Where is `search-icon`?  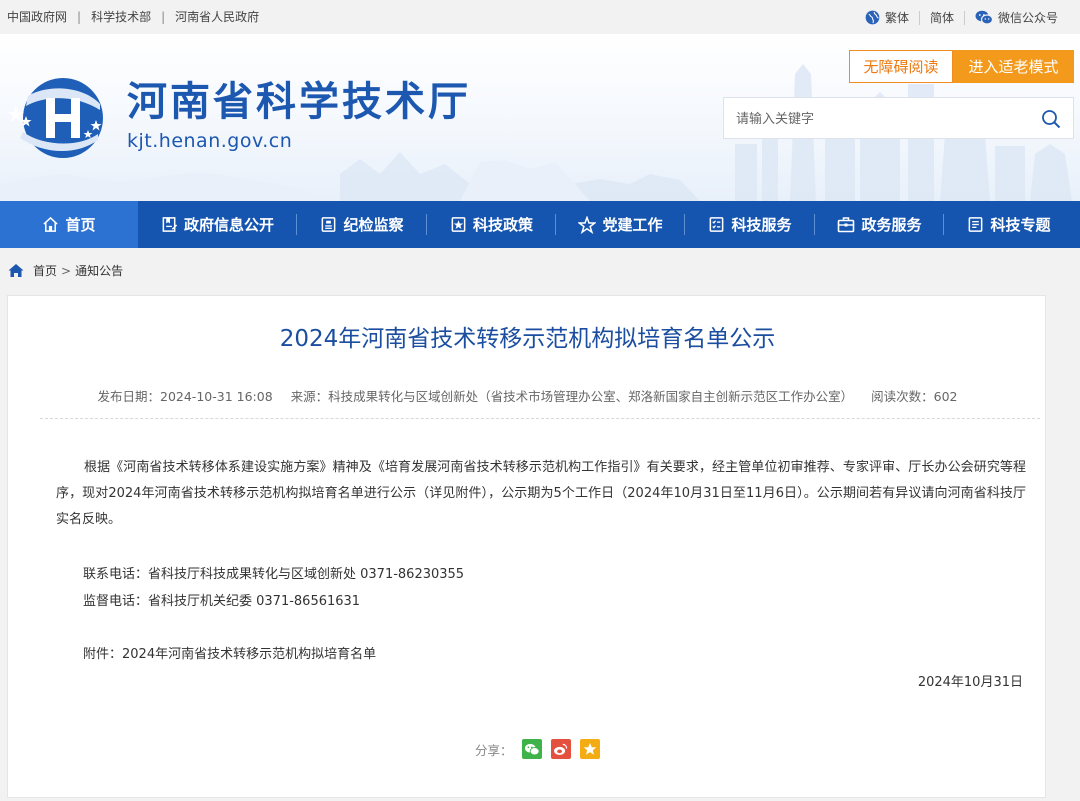 search-icon is located at coordinates (1051, 119).